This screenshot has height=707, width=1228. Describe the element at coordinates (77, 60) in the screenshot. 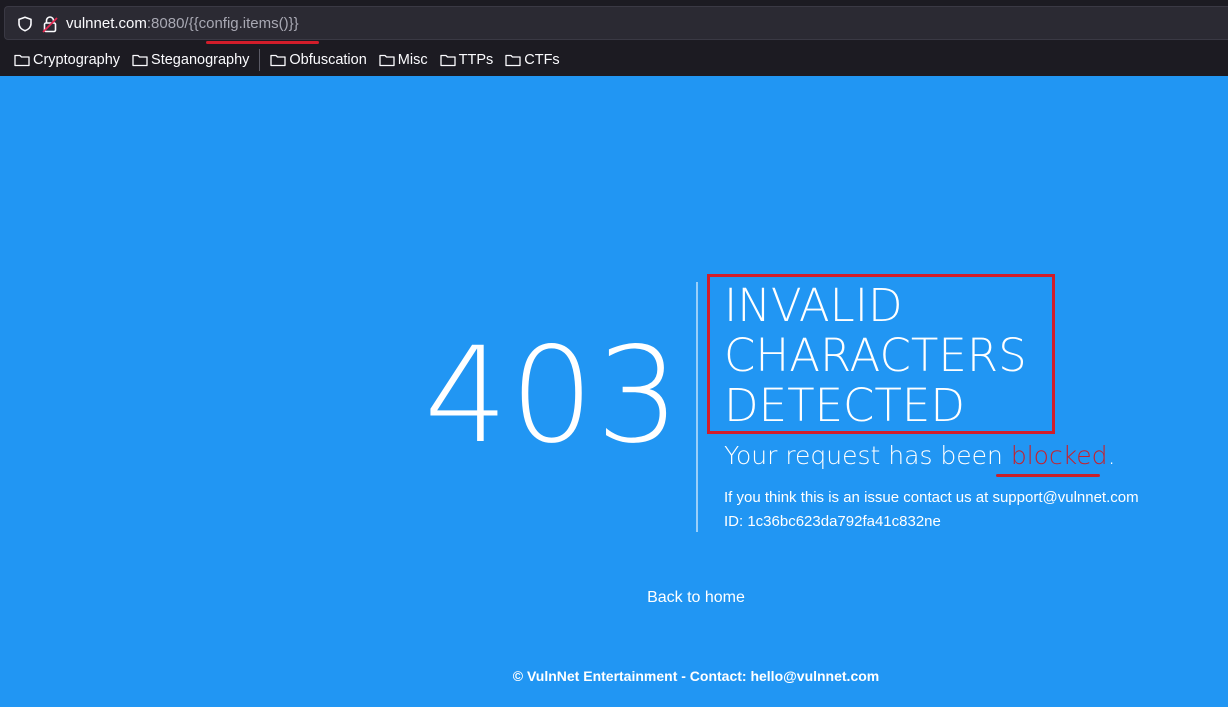

I see `bookmark-label: Cryptography` at that location.